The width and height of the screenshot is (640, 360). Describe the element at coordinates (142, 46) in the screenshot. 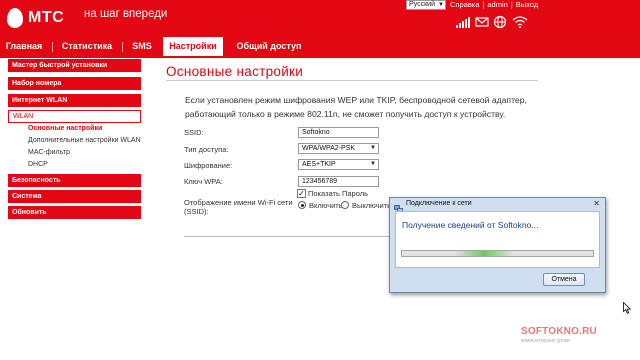

I see `tab-sms: SMS` at that location.